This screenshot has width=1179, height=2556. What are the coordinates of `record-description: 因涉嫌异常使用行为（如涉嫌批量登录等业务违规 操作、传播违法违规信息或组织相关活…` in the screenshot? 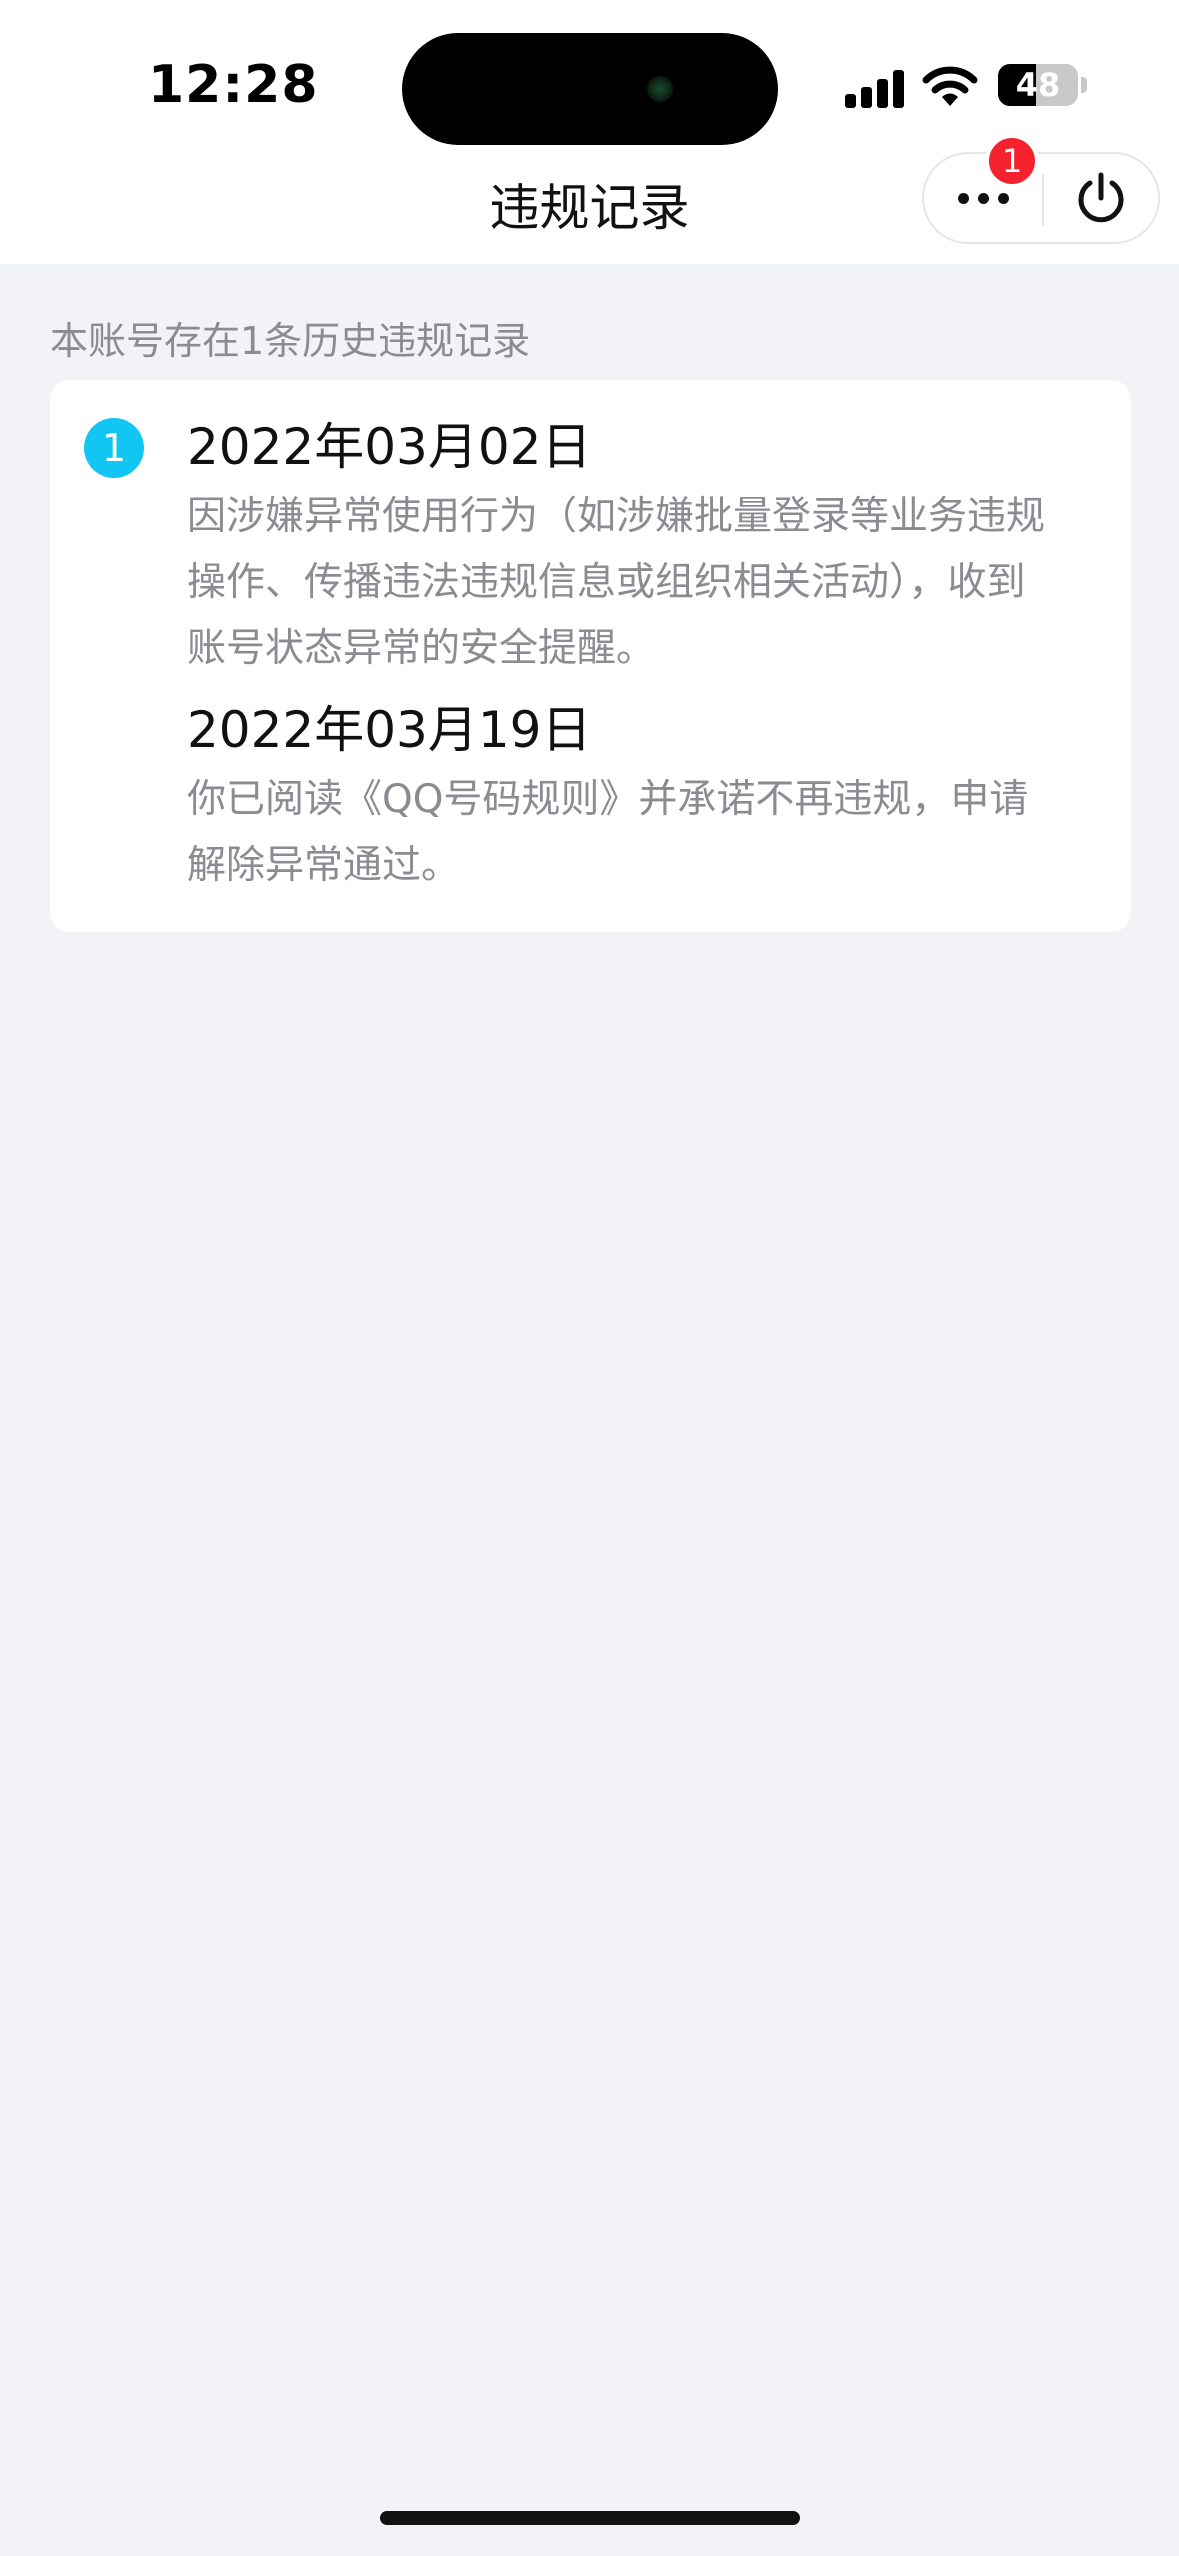 It's located at (637, 583).